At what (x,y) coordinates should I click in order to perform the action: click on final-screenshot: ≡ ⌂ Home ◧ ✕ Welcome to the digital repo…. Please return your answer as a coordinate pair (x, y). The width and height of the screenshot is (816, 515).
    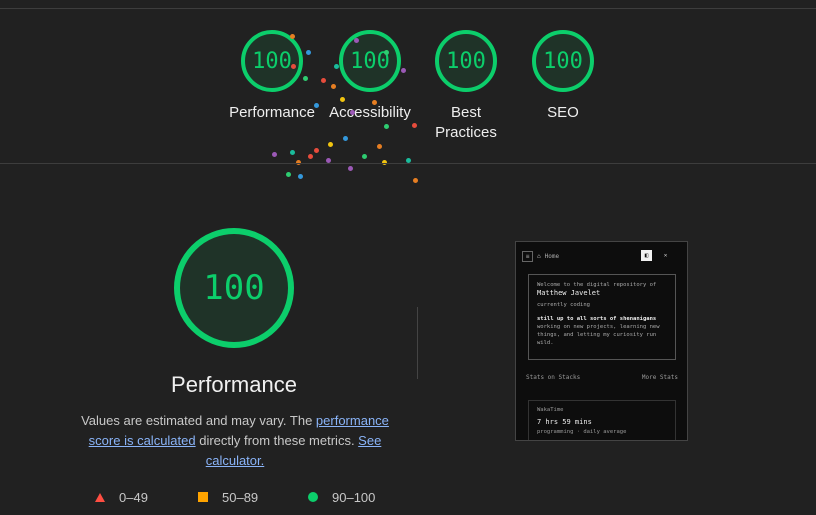
    Looking at the image, I should click on (601, 341).